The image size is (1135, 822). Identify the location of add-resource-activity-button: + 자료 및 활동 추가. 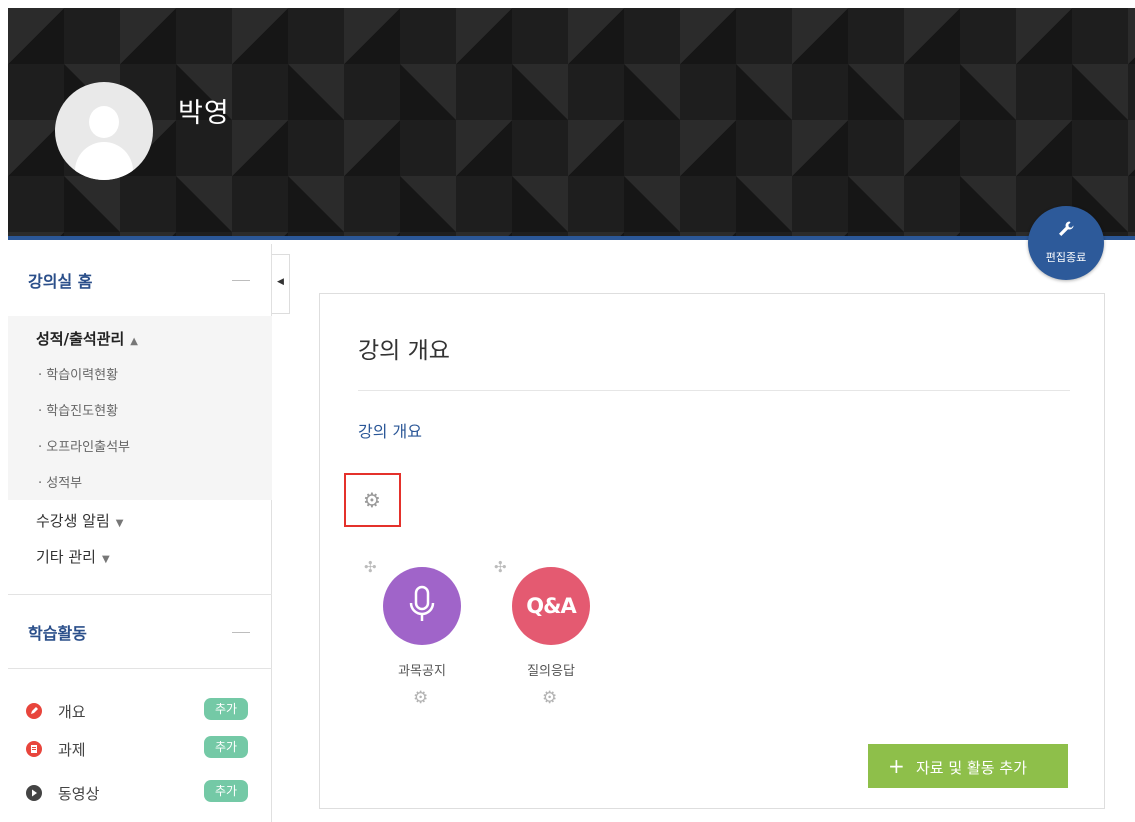
(968, 766).